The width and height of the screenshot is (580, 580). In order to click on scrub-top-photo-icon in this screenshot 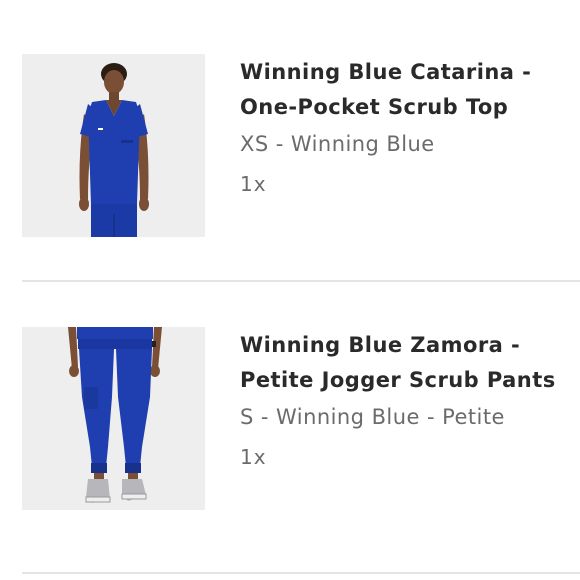, I will do `click(113, 145)`.